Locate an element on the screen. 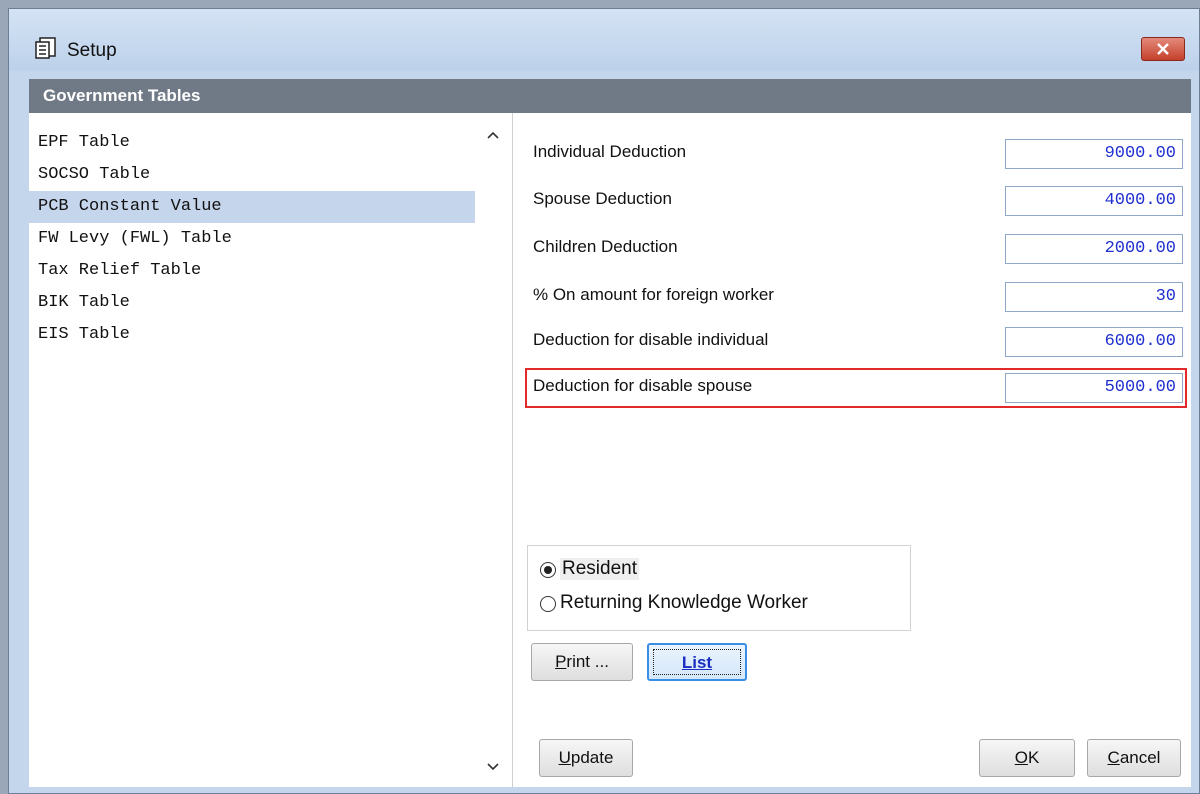 This screenshot has height=794, width=1200. list-item-pcb-constant-value: PCB Constant Value is located at coordinates (252, 207).